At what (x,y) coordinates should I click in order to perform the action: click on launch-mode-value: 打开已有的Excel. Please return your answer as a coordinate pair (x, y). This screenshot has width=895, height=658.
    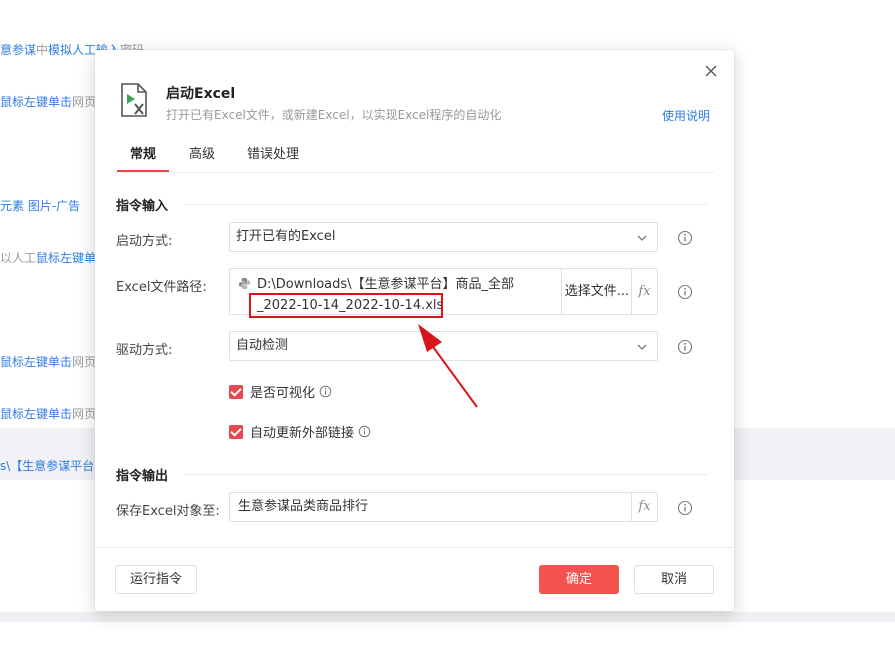
    Looking at the image, I should click on (286, 236).